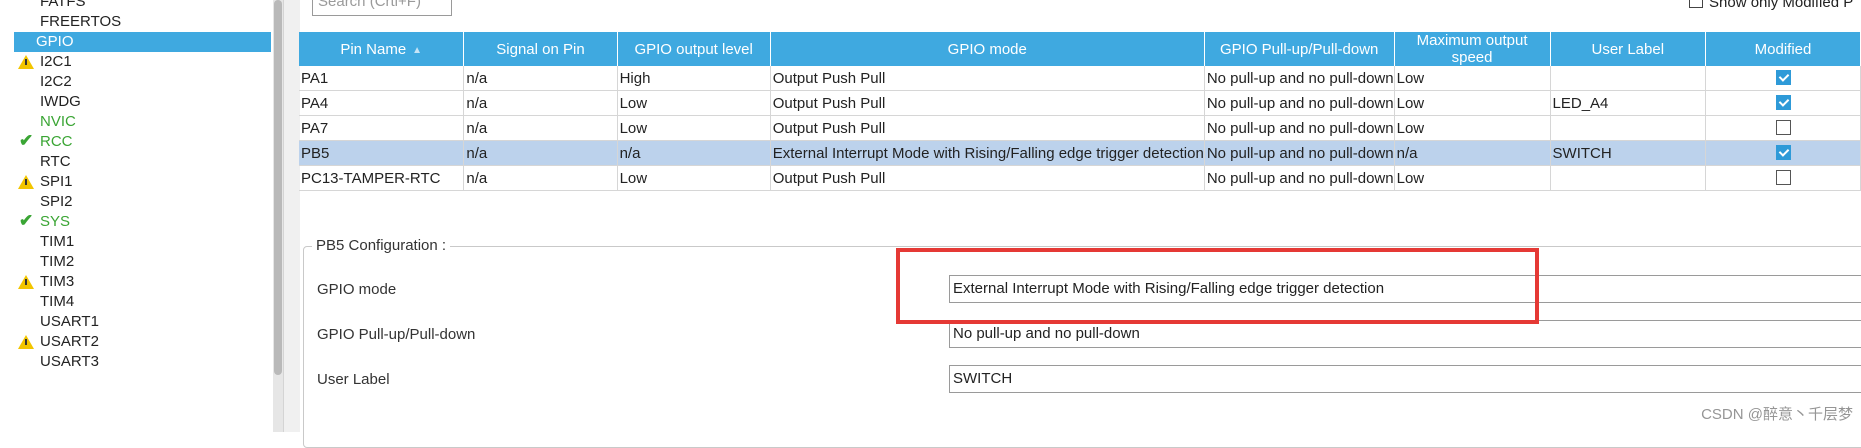 The height and width of the screenshot is (448, 1861). What do you see at coordinates (1405, 379) in the screenshot?
I see `user-label-input: SWITCH` at bounding box center [1405, 379].